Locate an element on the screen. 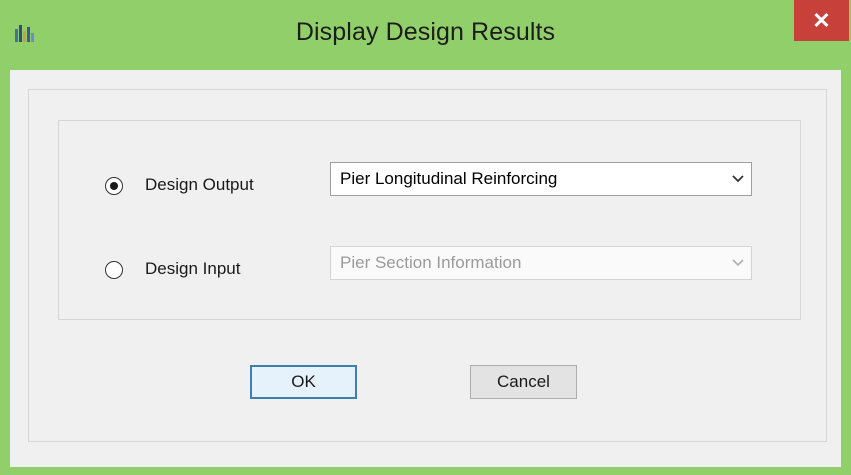  design-output-dropdown: Pier Longitudinal Reinforcing is located at coordinates (541, 179).